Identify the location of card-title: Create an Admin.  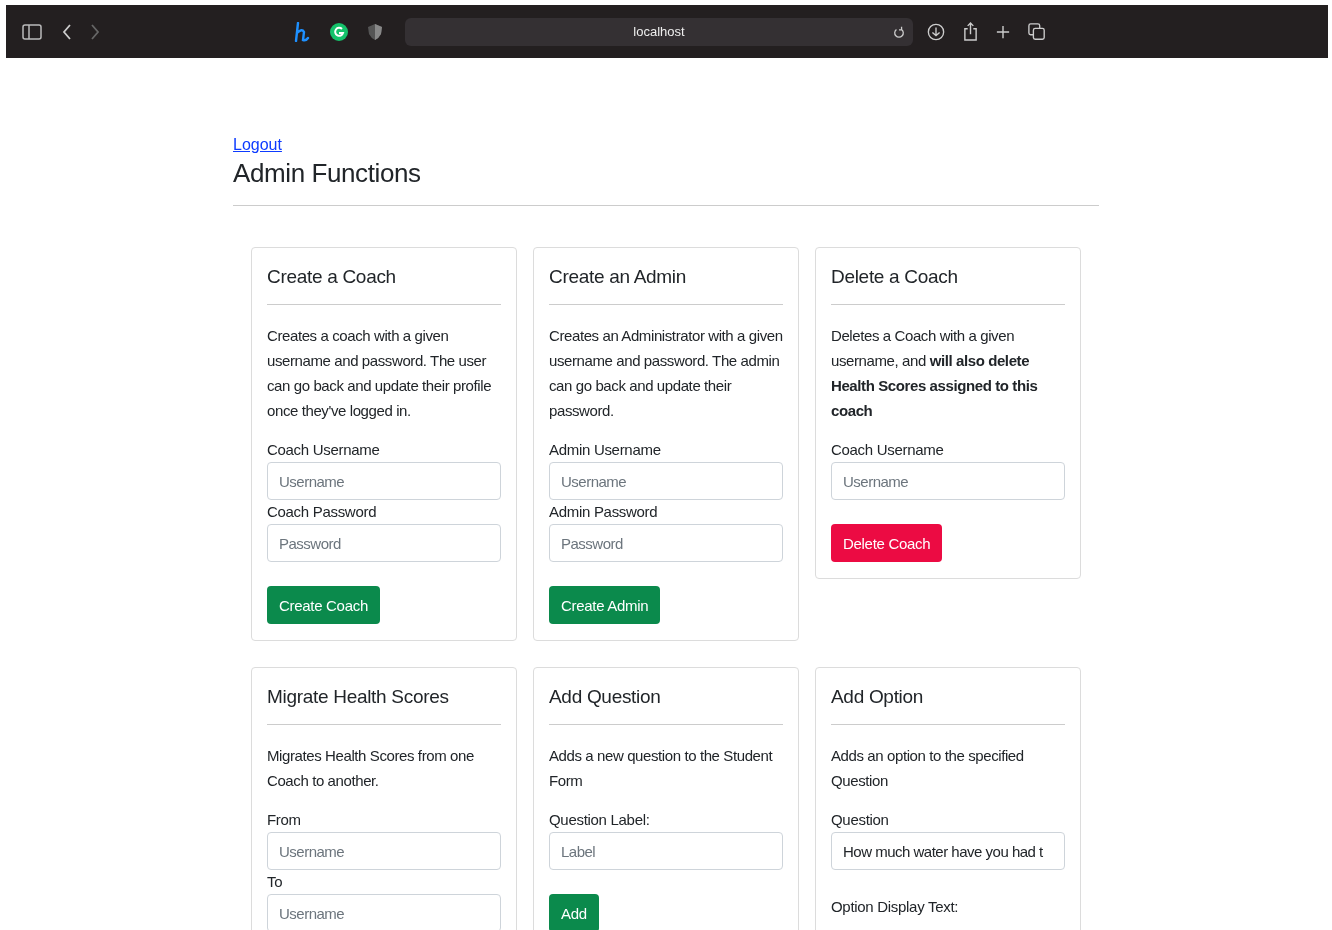
(618, 277).